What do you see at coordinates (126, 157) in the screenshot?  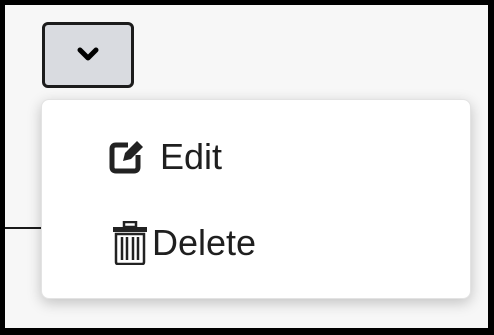 I see `edit-icon` at bounding box center [126, 157].